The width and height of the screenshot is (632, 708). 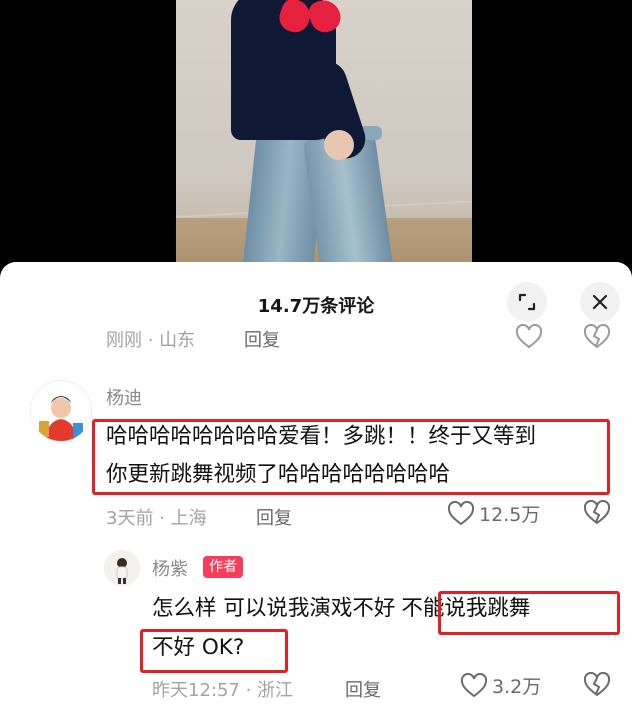 I want to click on close-button, so click(x=600, y=302).